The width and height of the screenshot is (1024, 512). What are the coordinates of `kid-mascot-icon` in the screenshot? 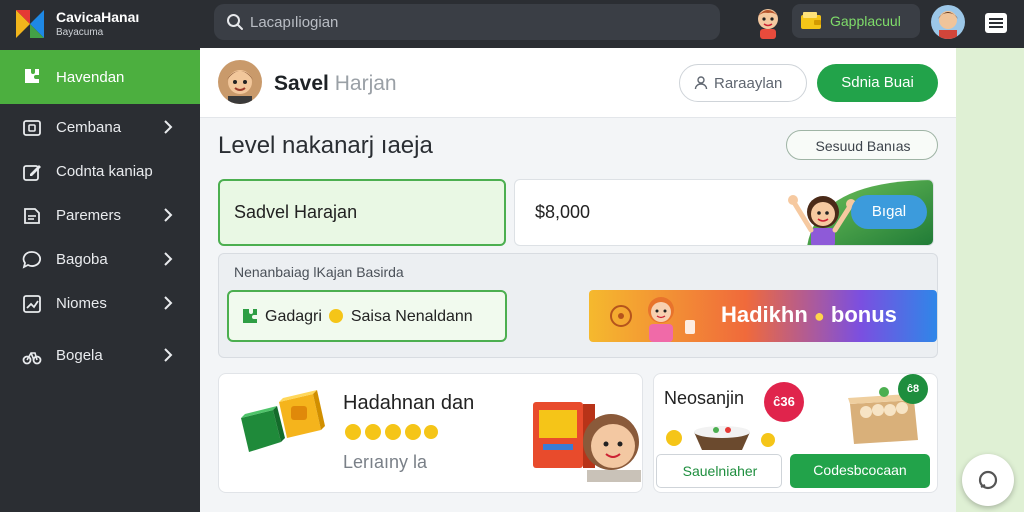 It's located at (768, 23).